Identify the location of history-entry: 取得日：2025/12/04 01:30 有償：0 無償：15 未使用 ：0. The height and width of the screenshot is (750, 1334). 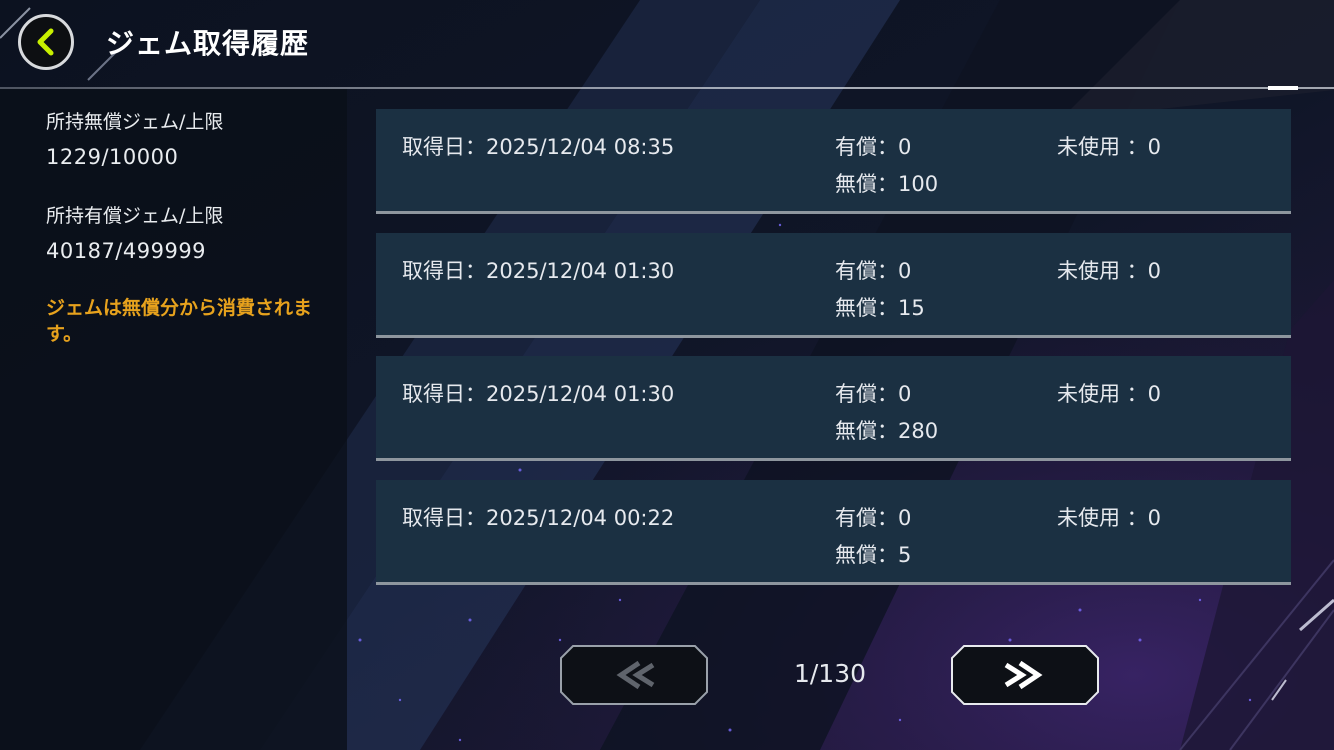
(833, 285).